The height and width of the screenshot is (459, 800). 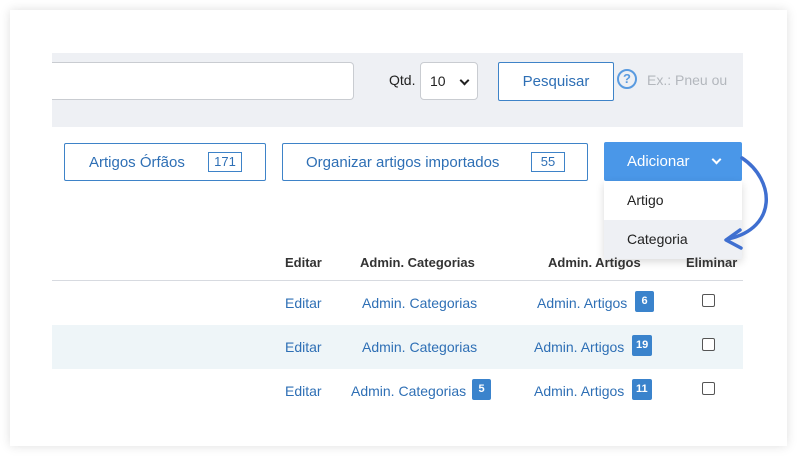 What do you see at coordinates (417, 262) in the screenshot?
I see `header-admin-categories: Admin. Categorias` at bounding box center [417, 262].